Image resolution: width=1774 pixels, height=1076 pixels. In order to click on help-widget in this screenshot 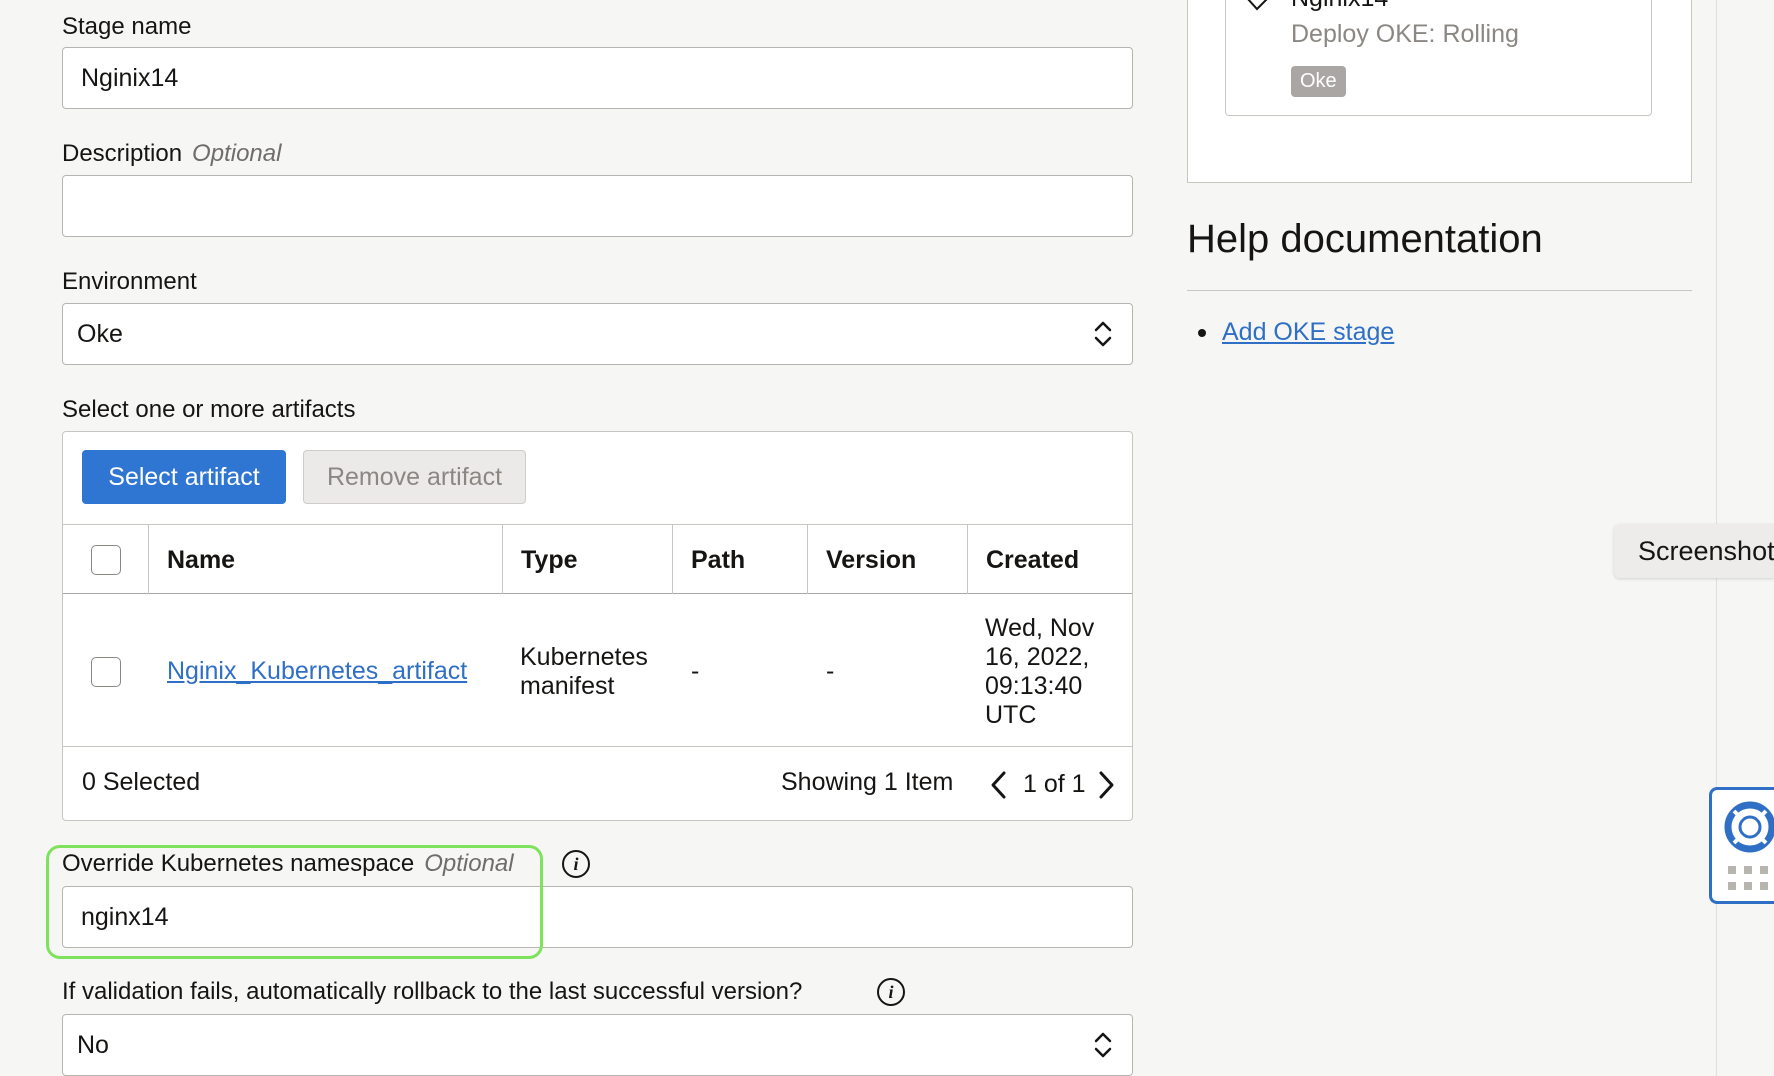, I will do `click(1741, 845)`.